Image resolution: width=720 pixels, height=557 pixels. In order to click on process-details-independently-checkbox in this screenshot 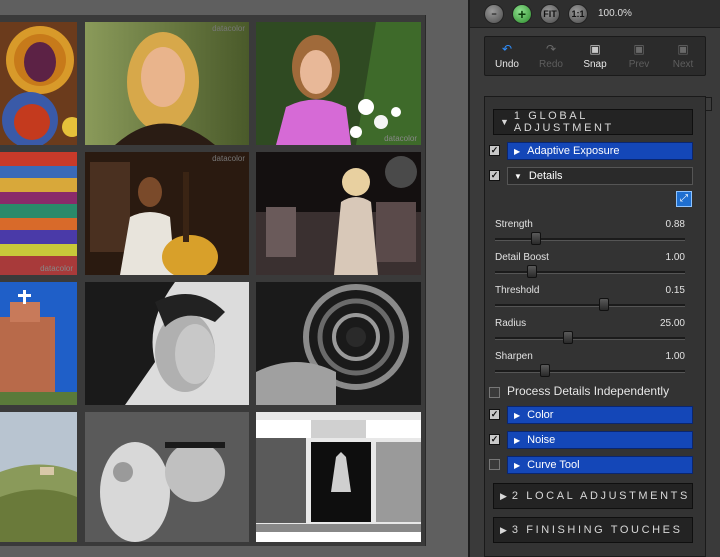, I will do `click(494, 392)`.